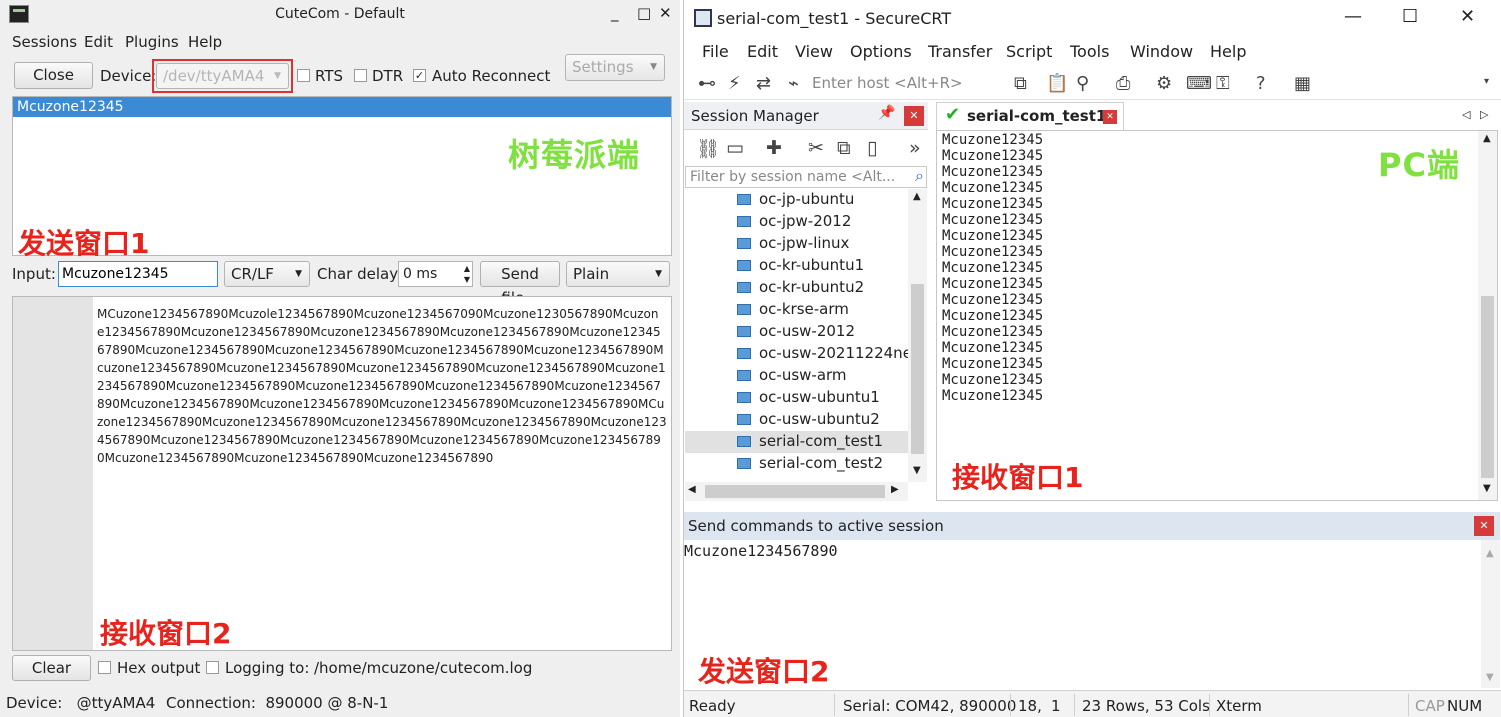 Image resolution: width=1501 pixels, height=717 pixels. I want to click on menu-view: View, so click(814, 51).